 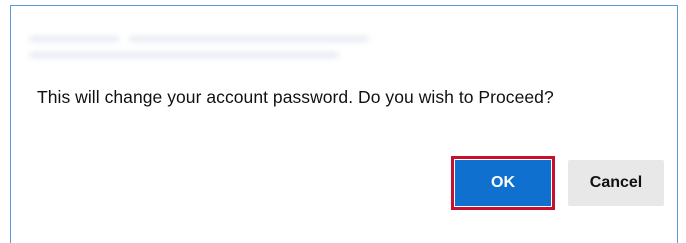 What do you see at coordinates (199, 47) in the screenshot?
I see `blurred-header-text` at bounding box center [199, 47].